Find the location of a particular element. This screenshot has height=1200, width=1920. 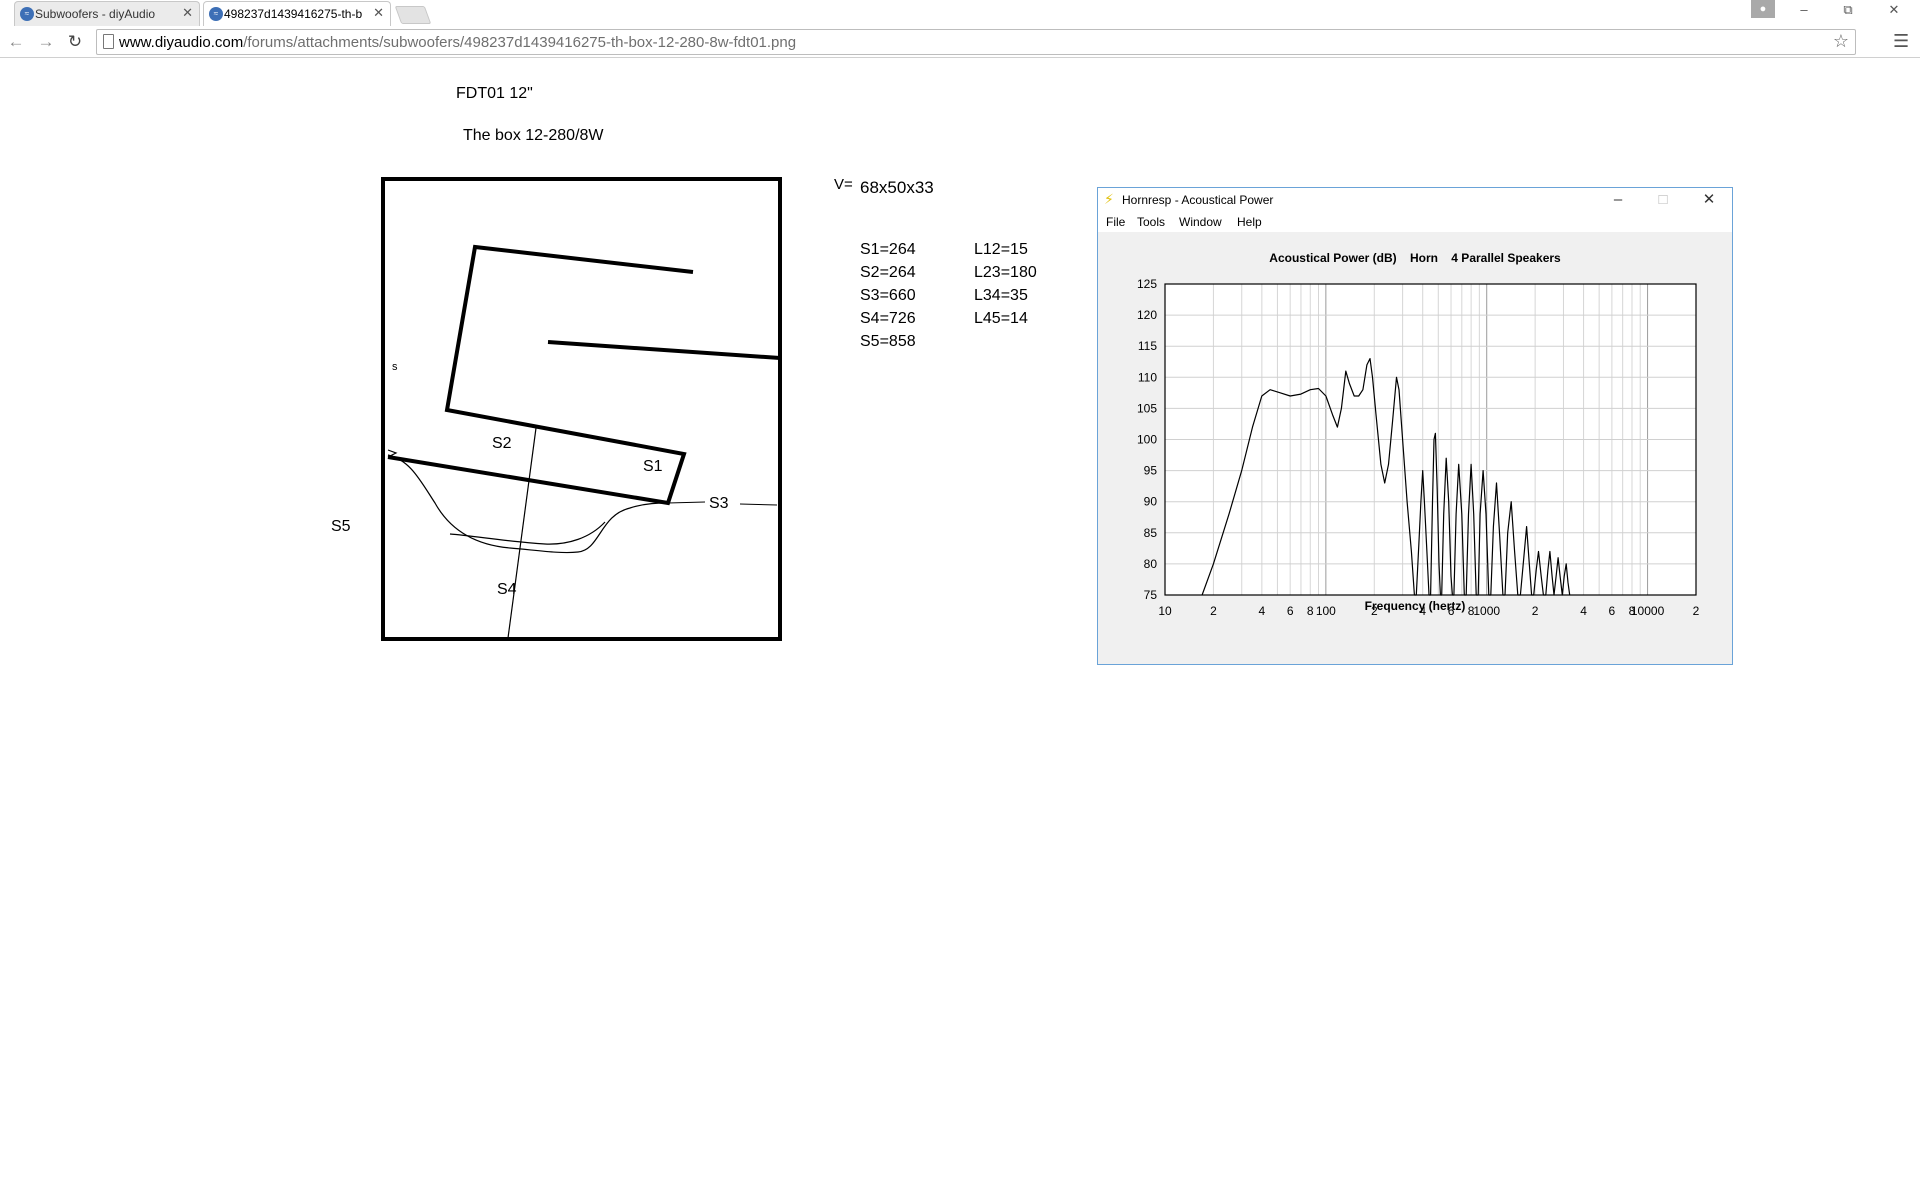

inner-baffle is located at coordinates (664, 350).